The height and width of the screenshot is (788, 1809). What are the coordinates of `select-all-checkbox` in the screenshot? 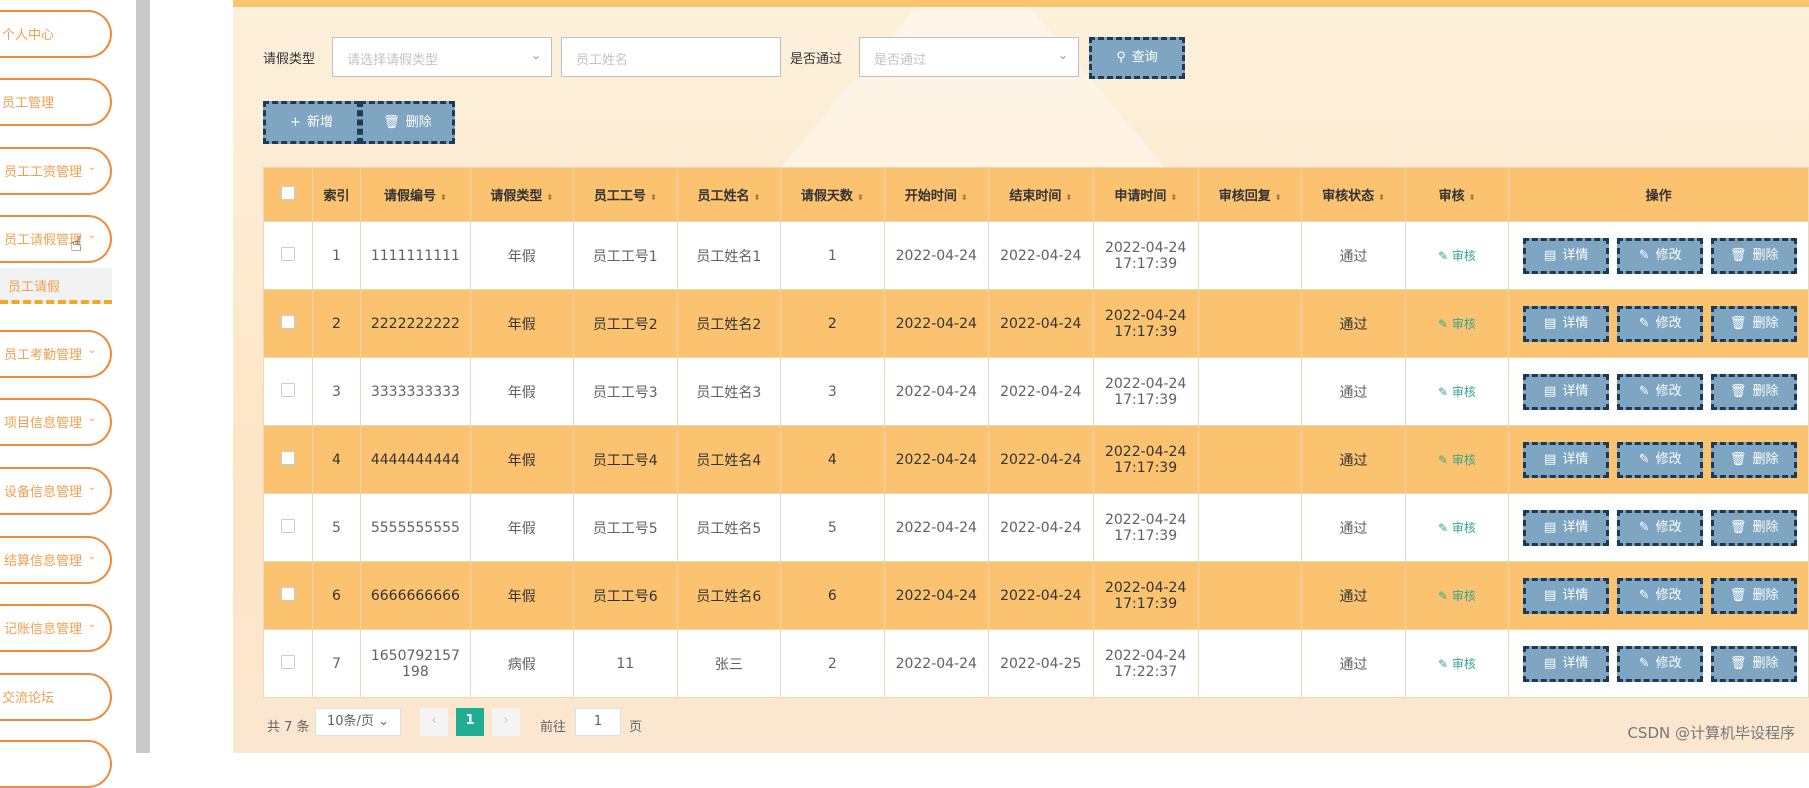 It's located at (287, 192).